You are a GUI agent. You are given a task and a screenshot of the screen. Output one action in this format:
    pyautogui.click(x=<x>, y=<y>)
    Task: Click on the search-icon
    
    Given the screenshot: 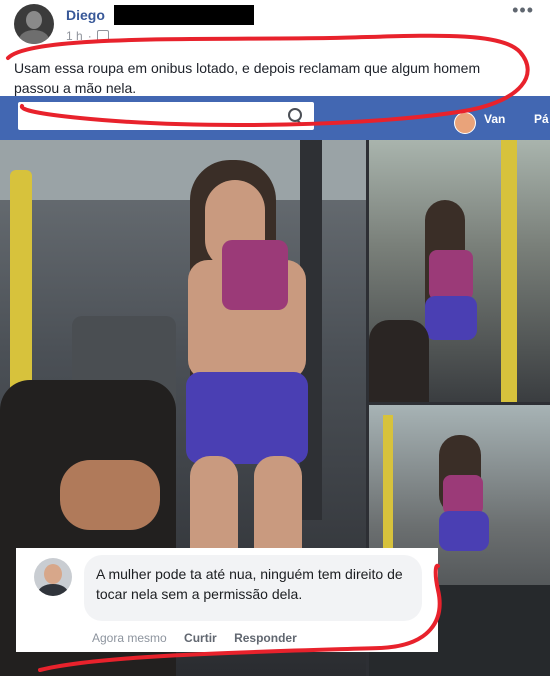 What is the action you would take?
    pyautogui.click(x=295, y=115)
    